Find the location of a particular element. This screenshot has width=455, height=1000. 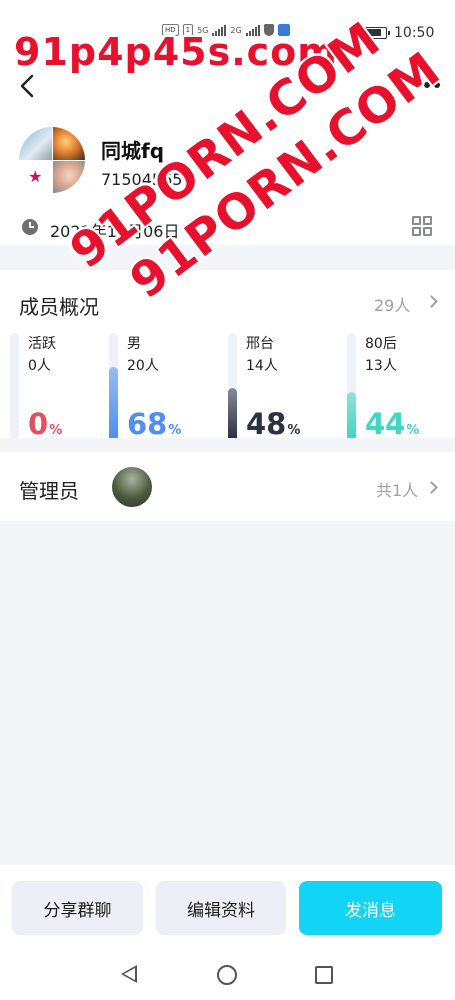

edit-profile-button: 编辑资料 is located at coordinates (221, 908).